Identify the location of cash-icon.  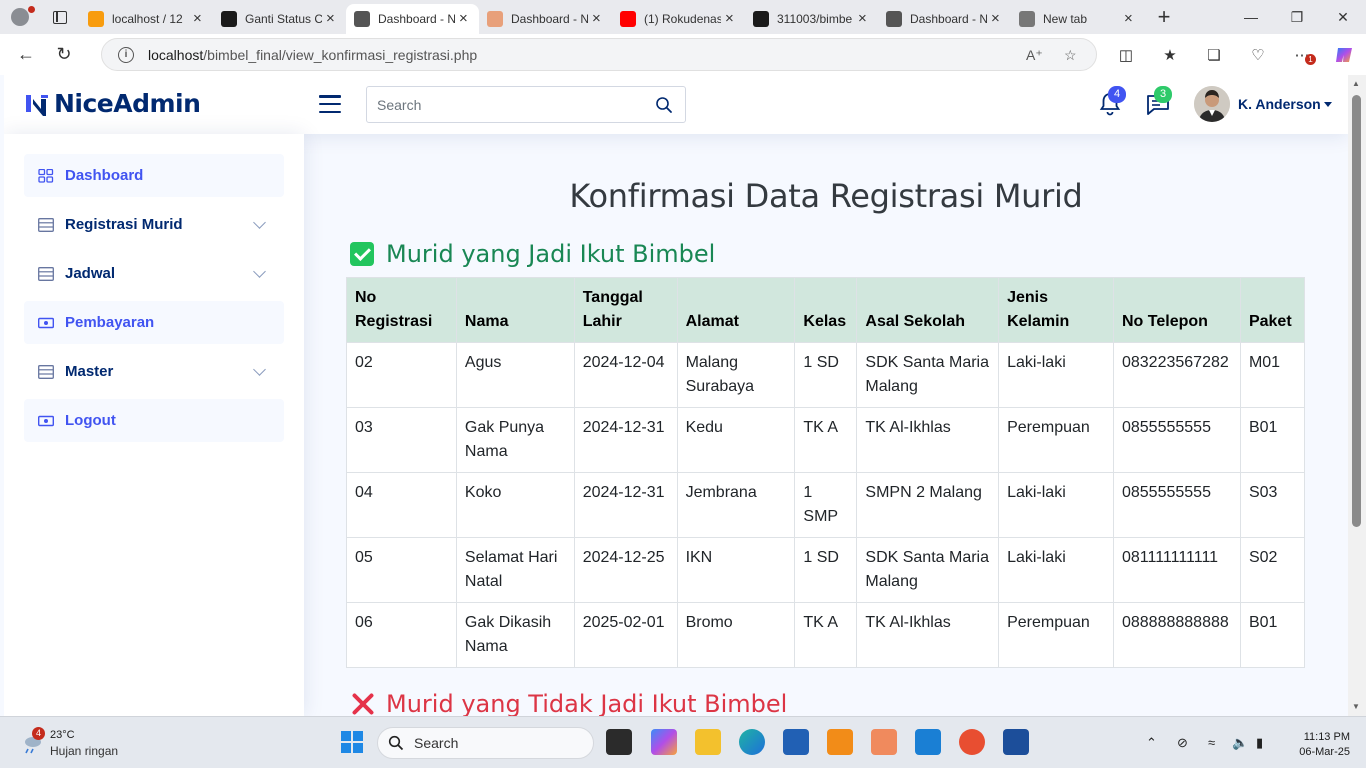
(46, 323).